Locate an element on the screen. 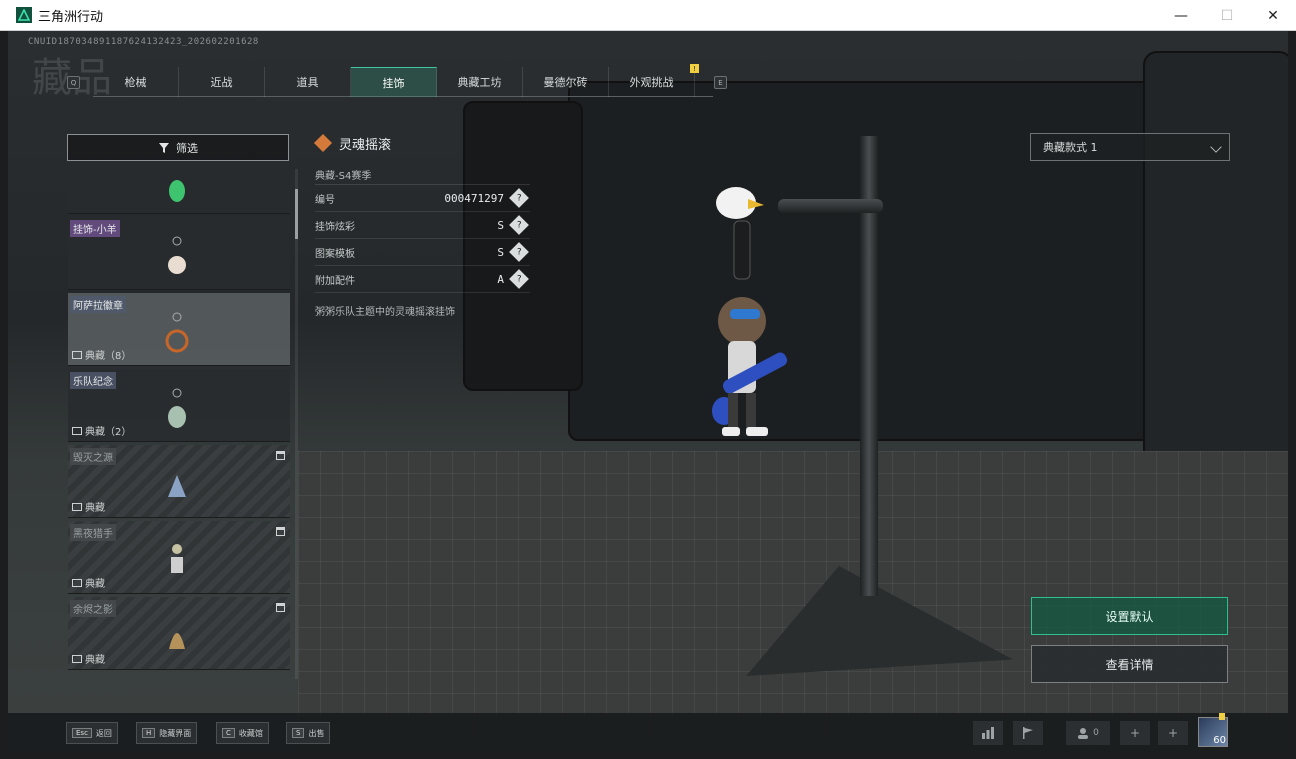 The height and width of the screenshot is (759, 1296). bar-chart-icon is located at coordinates (988, 733).